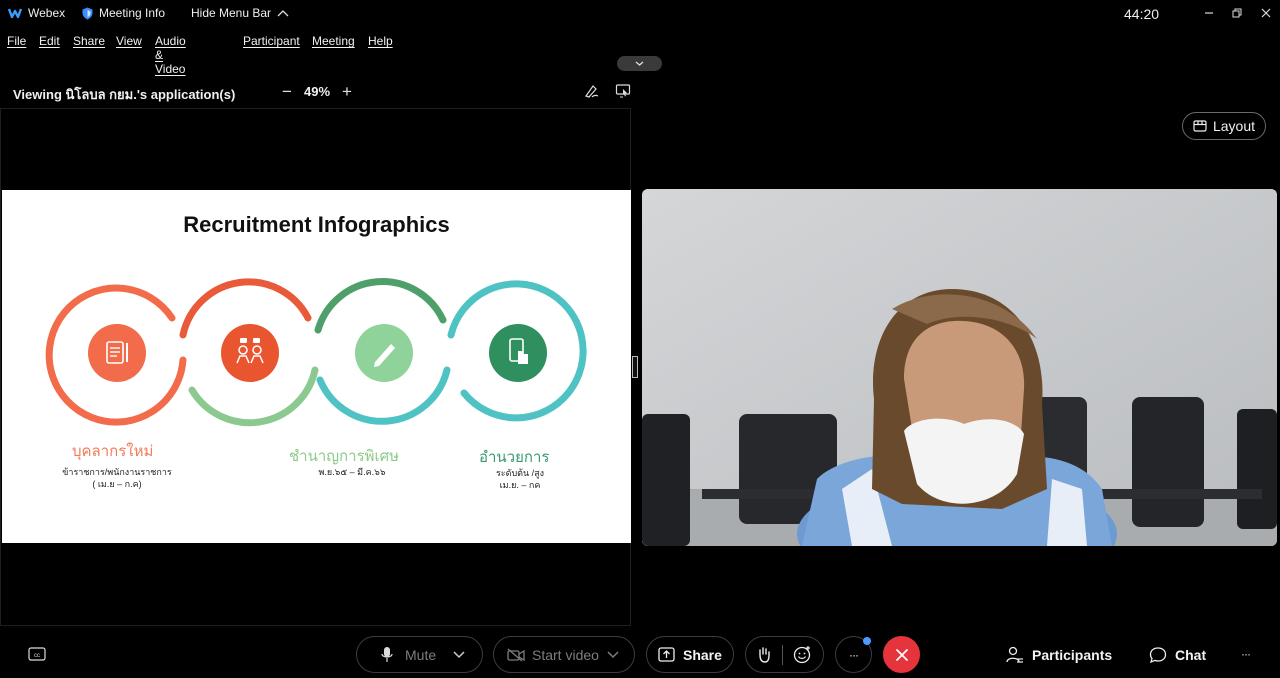 Image resolution: width=1280 pixels, height=678 pixels. Describe the element at coordinates (520, 479) in the screenshot. I see `stage-3-subtitle: ระดับต้น /สูง เม.ย. – กค` at that location.